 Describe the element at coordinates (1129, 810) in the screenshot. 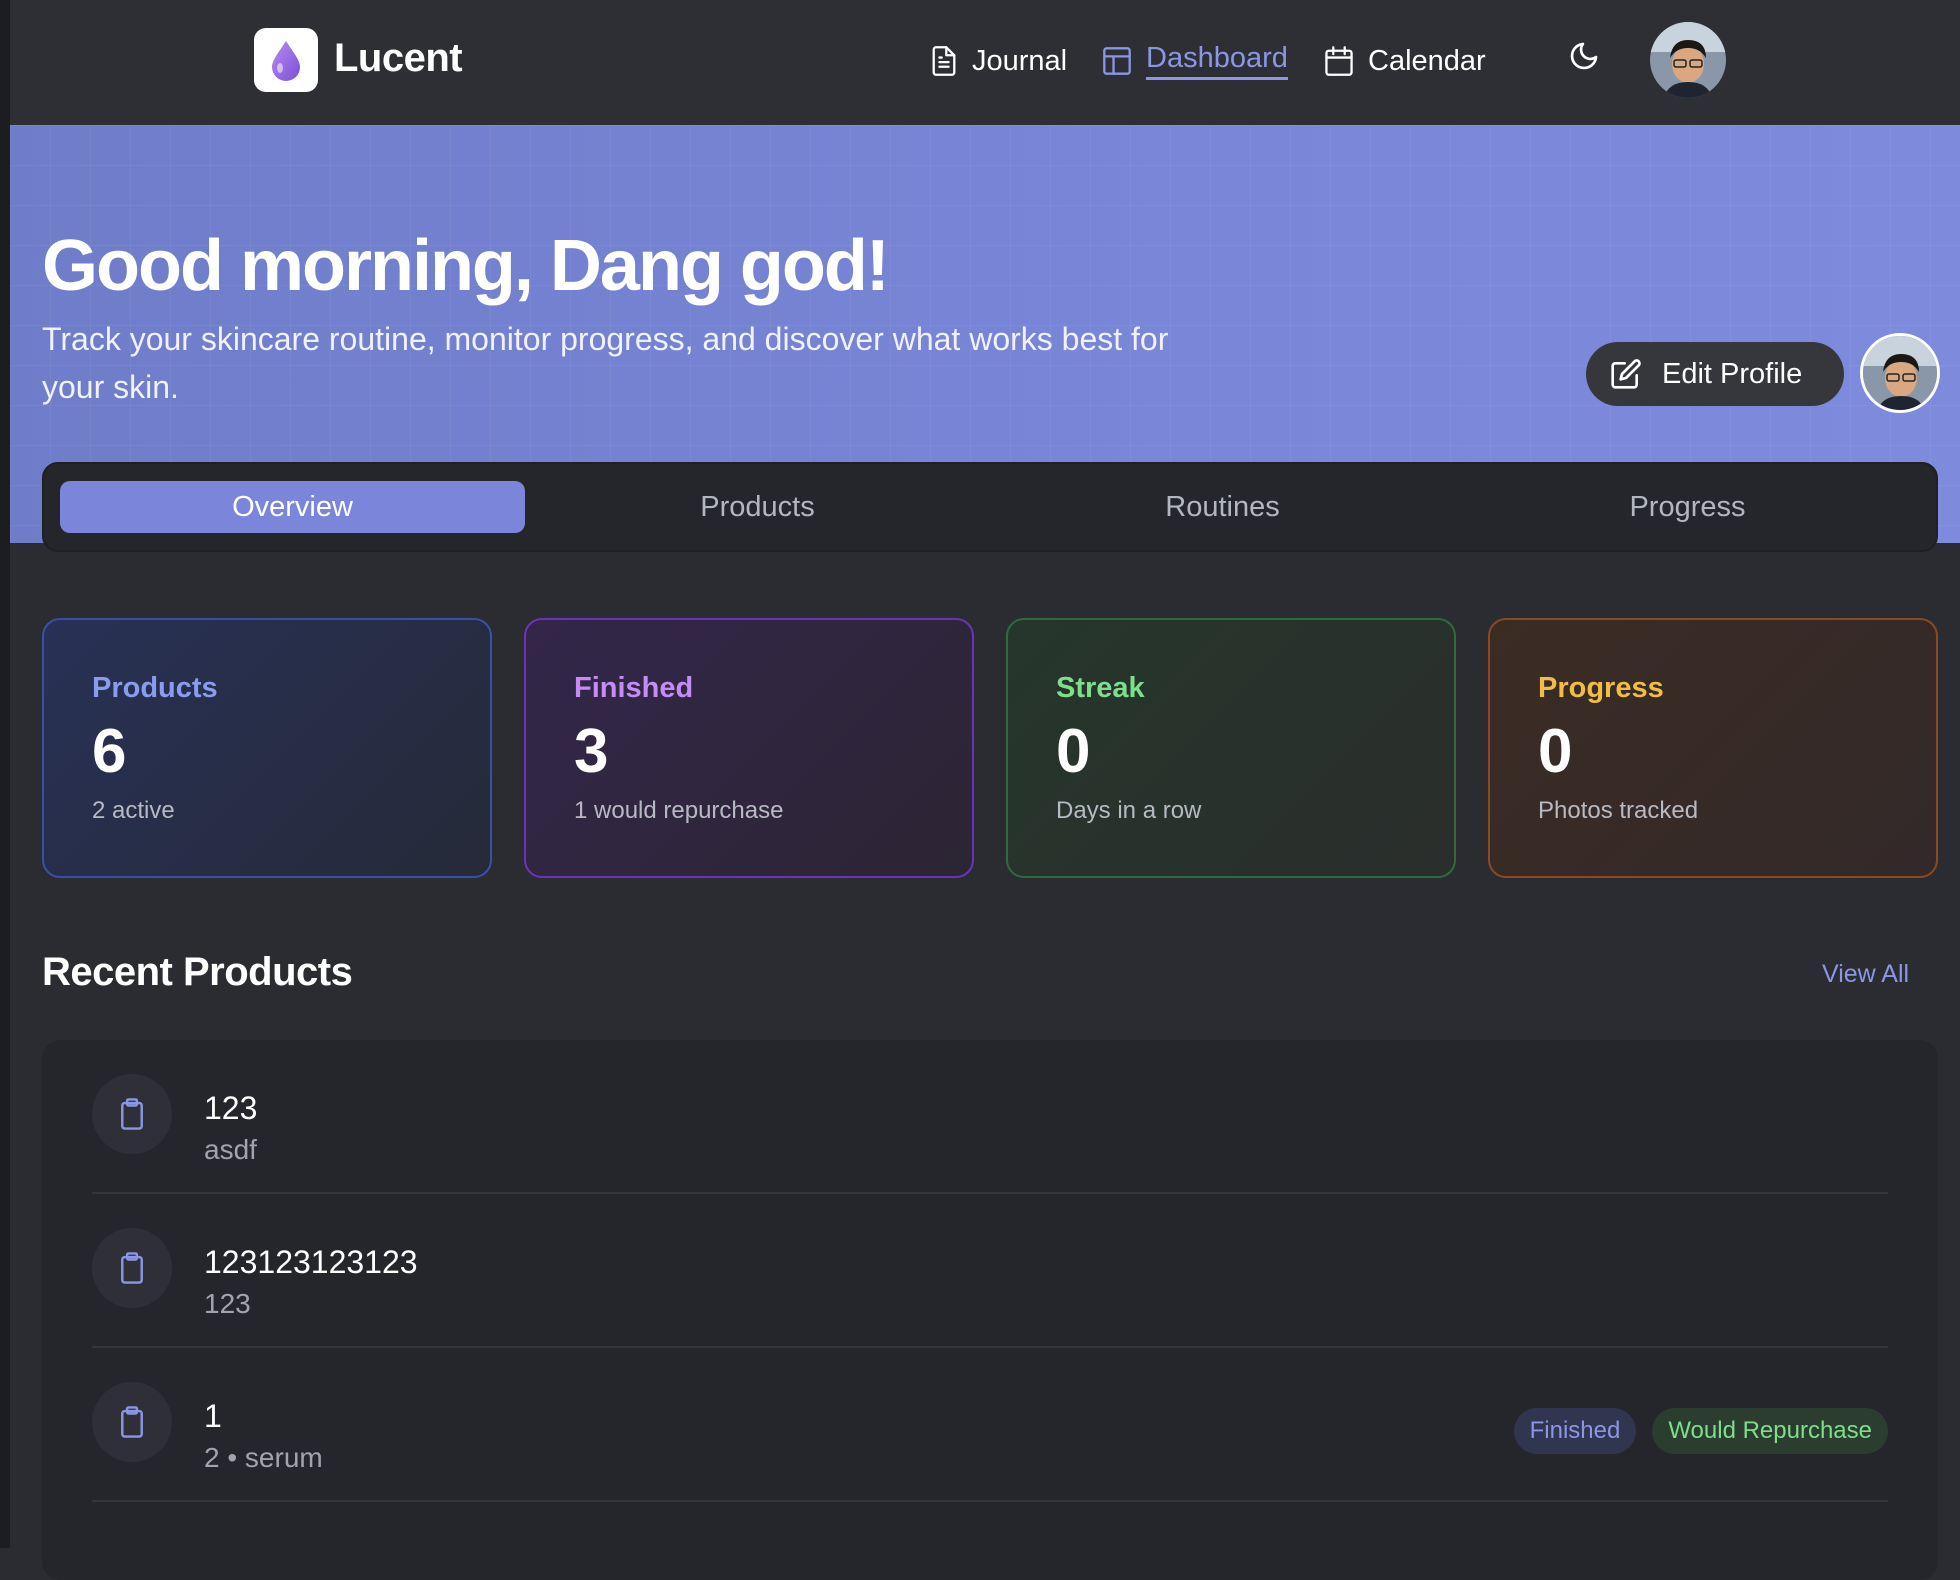

I see `stat-subtext: Days in a row` at that location.